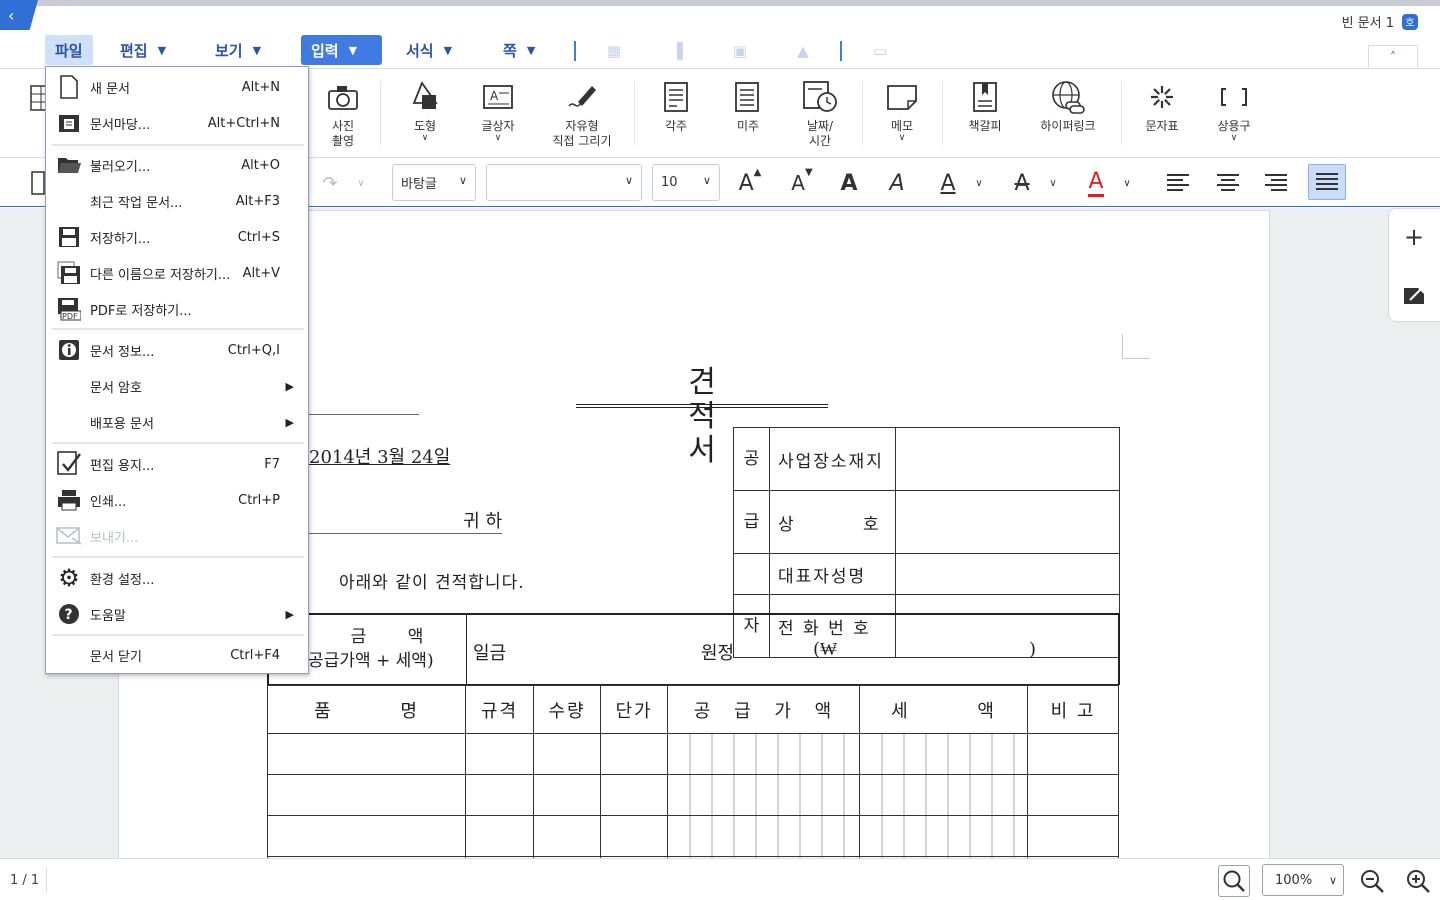 The image size is (1440, 900). Describe the element at coordinates (289, 386) in the screenshot. I see `chevron-right-icon: ▶` at that location.